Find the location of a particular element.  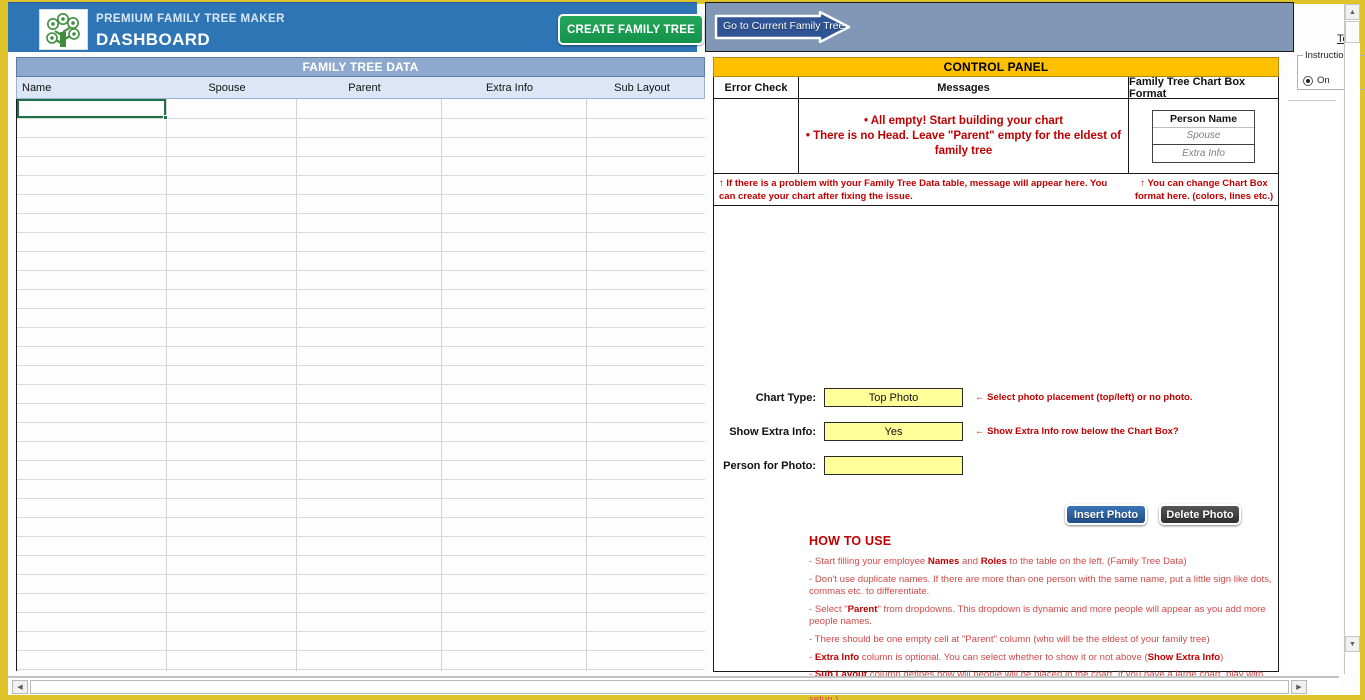

column-header-sub-layout: Sub Layout is located at coordinates (642, 87).